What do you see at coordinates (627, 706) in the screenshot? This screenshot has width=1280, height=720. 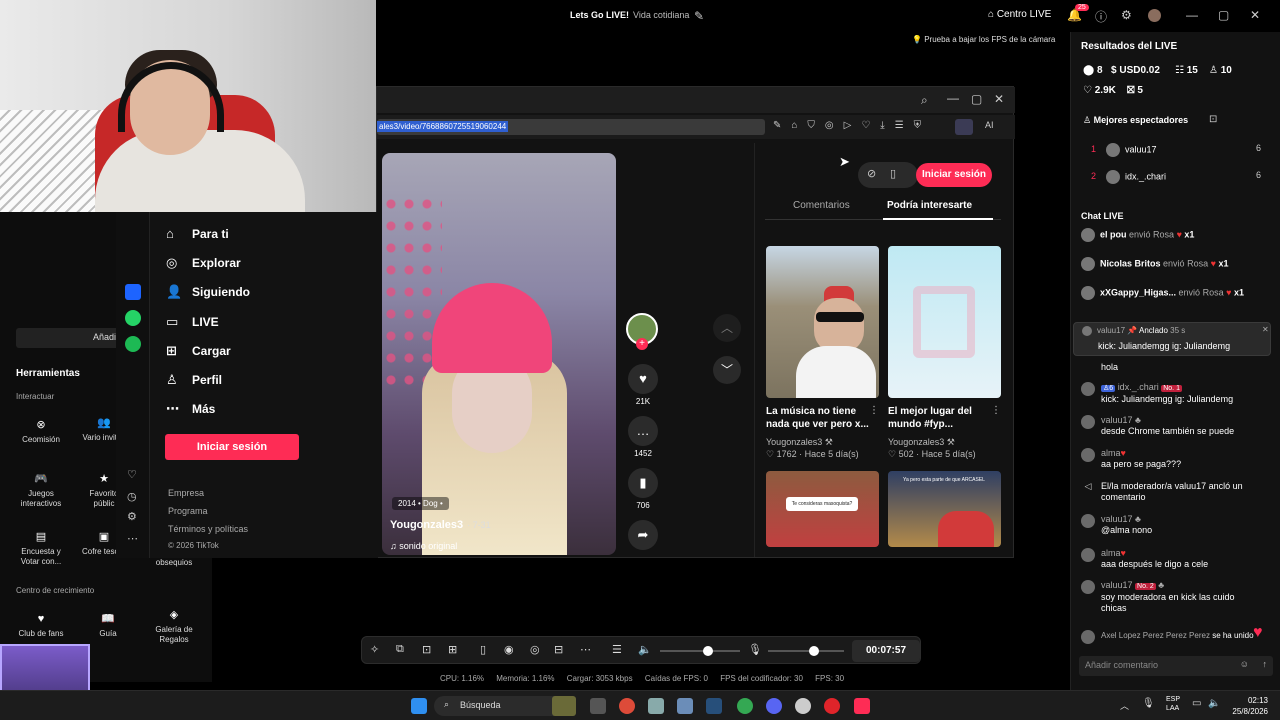 I see `chrome-icon` at bounding box center [627, 706].